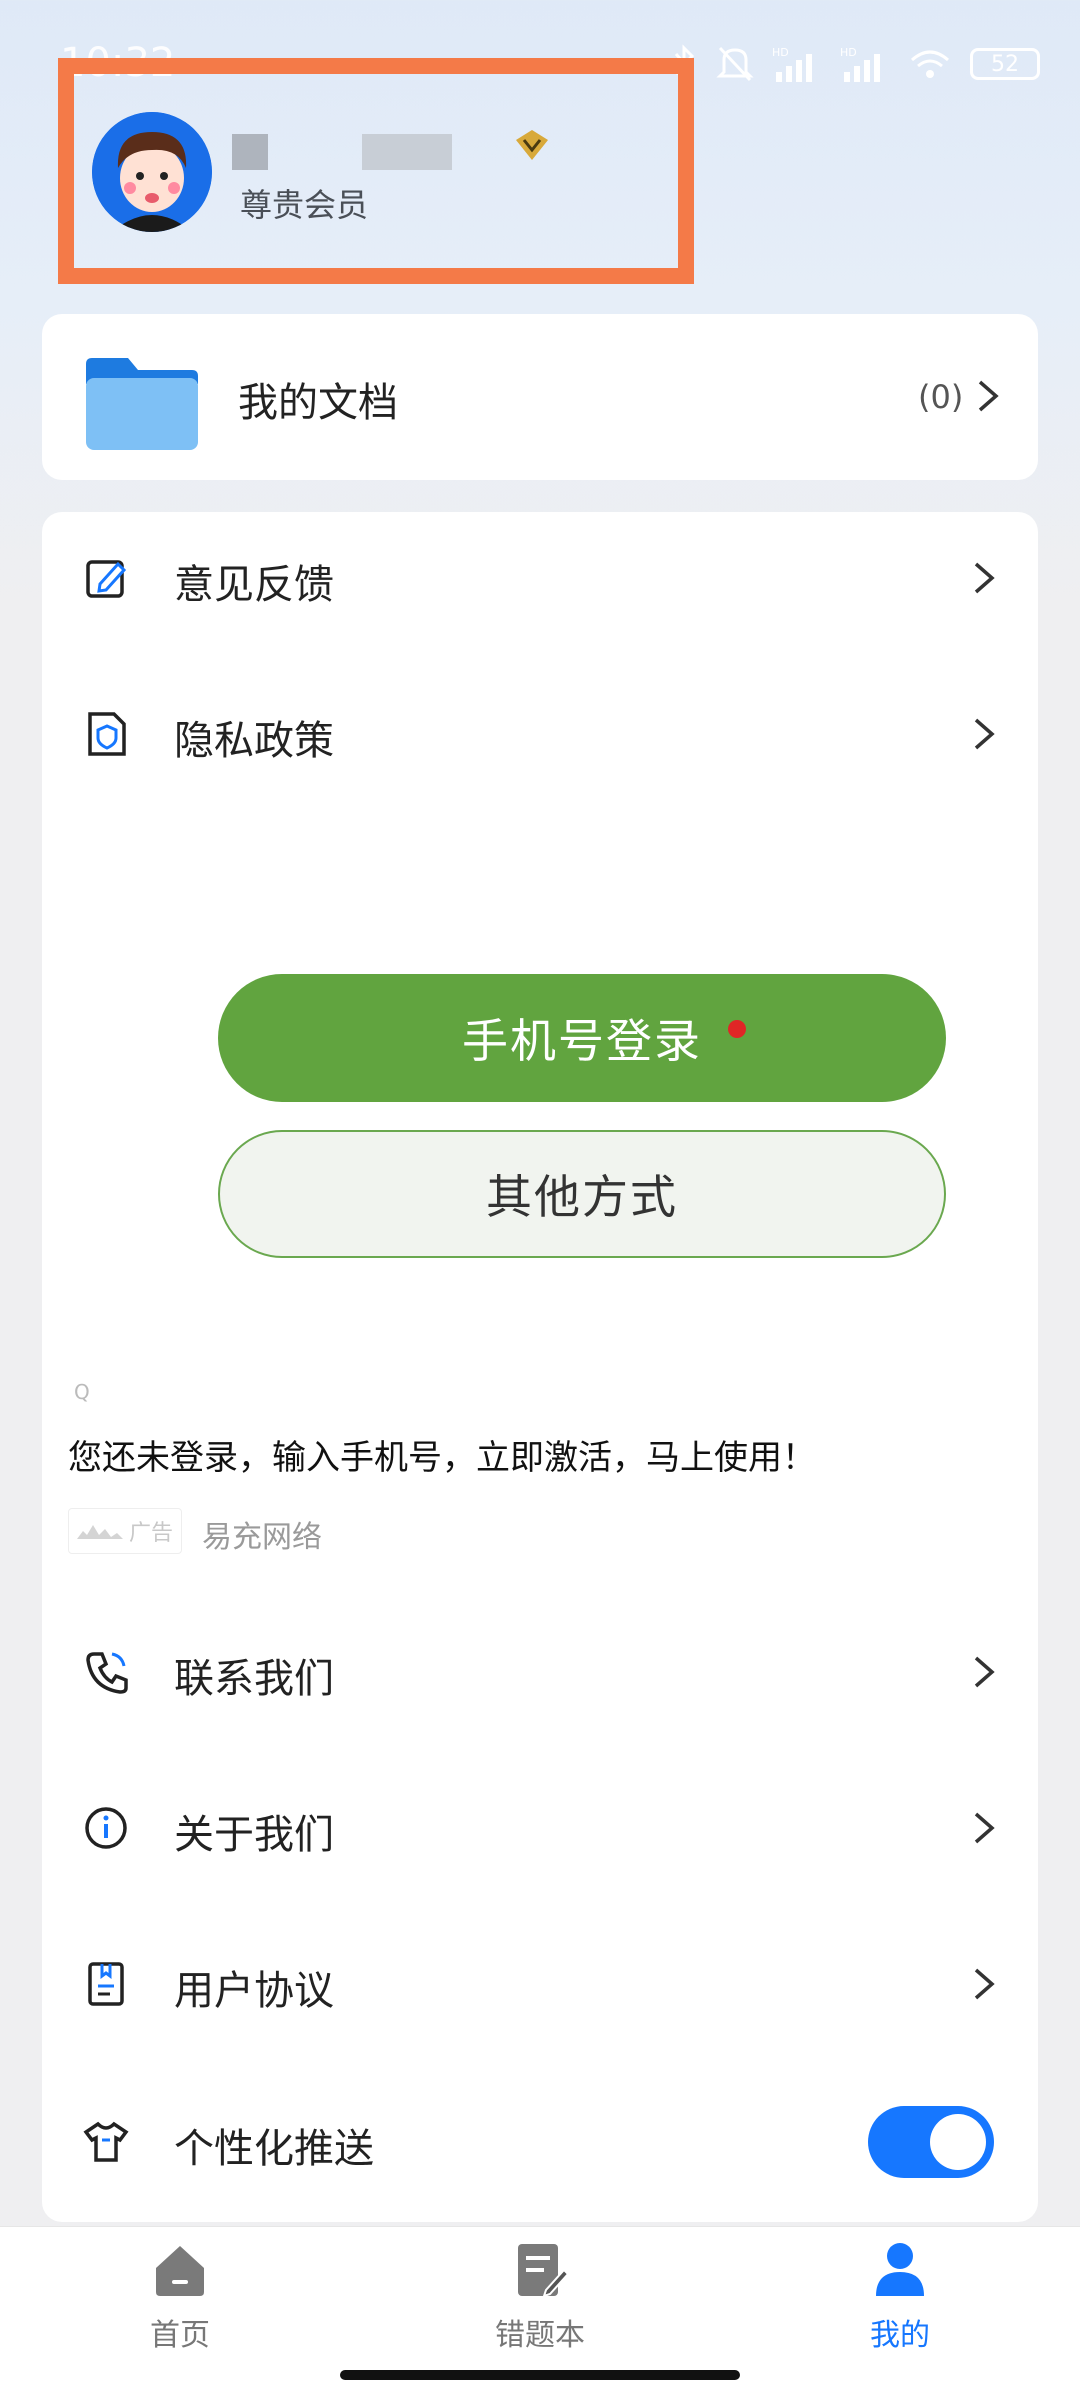 Image resolution: width=1080 pixels, height=2401 pixels. Describe the element at coordinates (900, 2269) in the screenshot. I see `person-icon` at that location.